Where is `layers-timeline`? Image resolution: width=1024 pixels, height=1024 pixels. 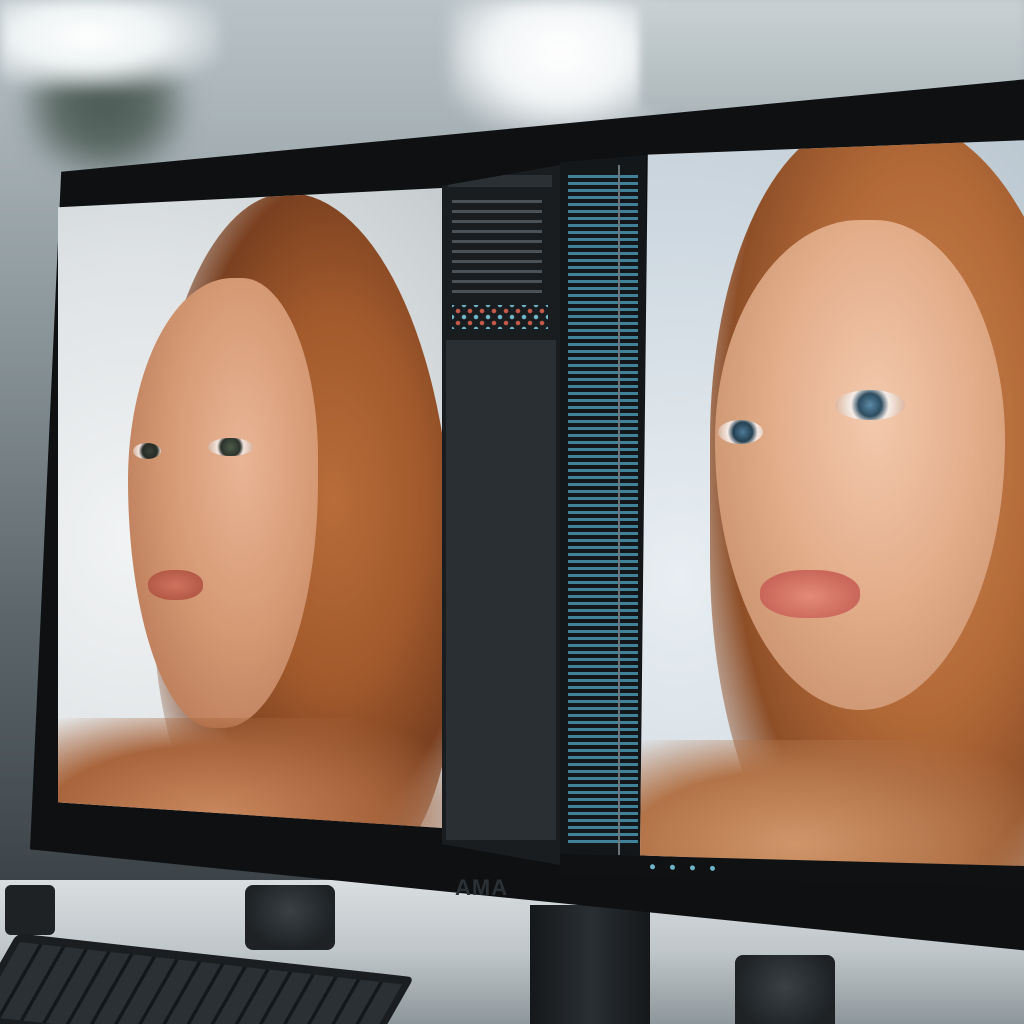 layers-timeline is located at coordinates (603, 510).